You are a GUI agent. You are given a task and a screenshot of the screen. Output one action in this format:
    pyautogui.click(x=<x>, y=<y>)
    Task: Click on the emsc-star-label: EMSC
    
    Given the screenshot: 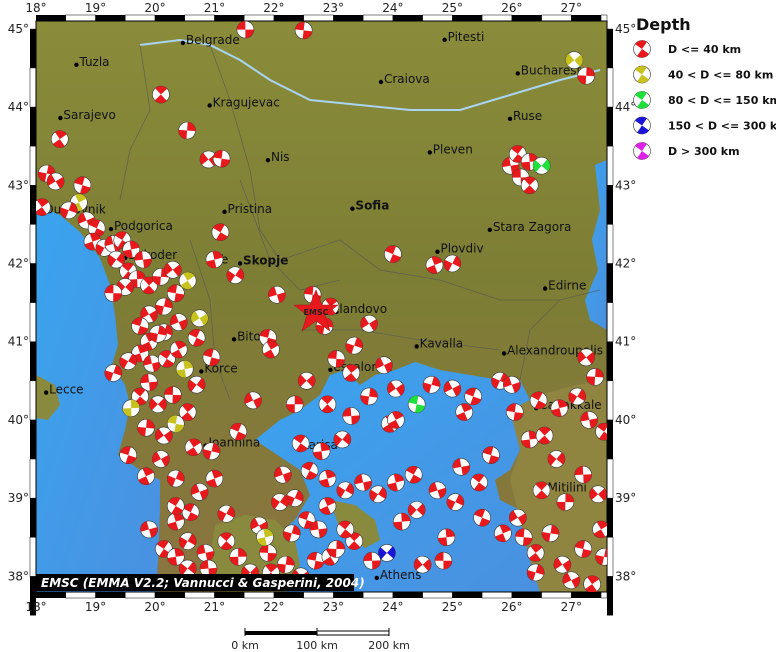 What is the action you would take?
    pyautogui.click(x=315, y=312)
    